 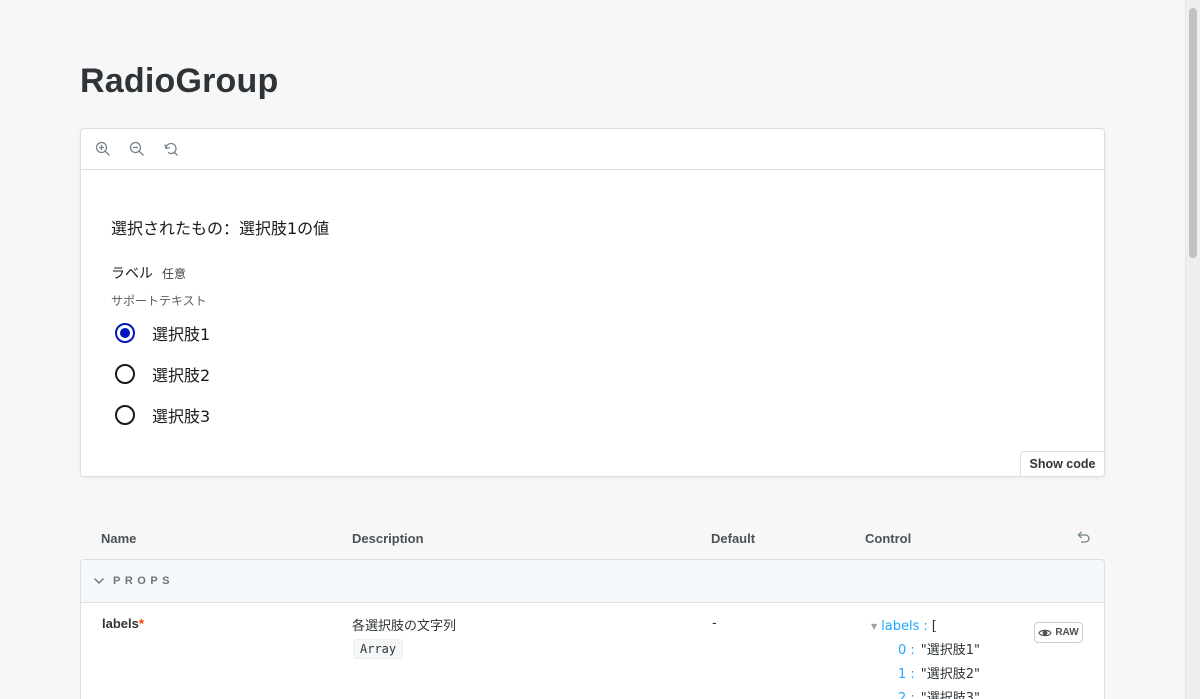 I want to click on radio-option-label: 選択肢2, so click(x=181, y=375).